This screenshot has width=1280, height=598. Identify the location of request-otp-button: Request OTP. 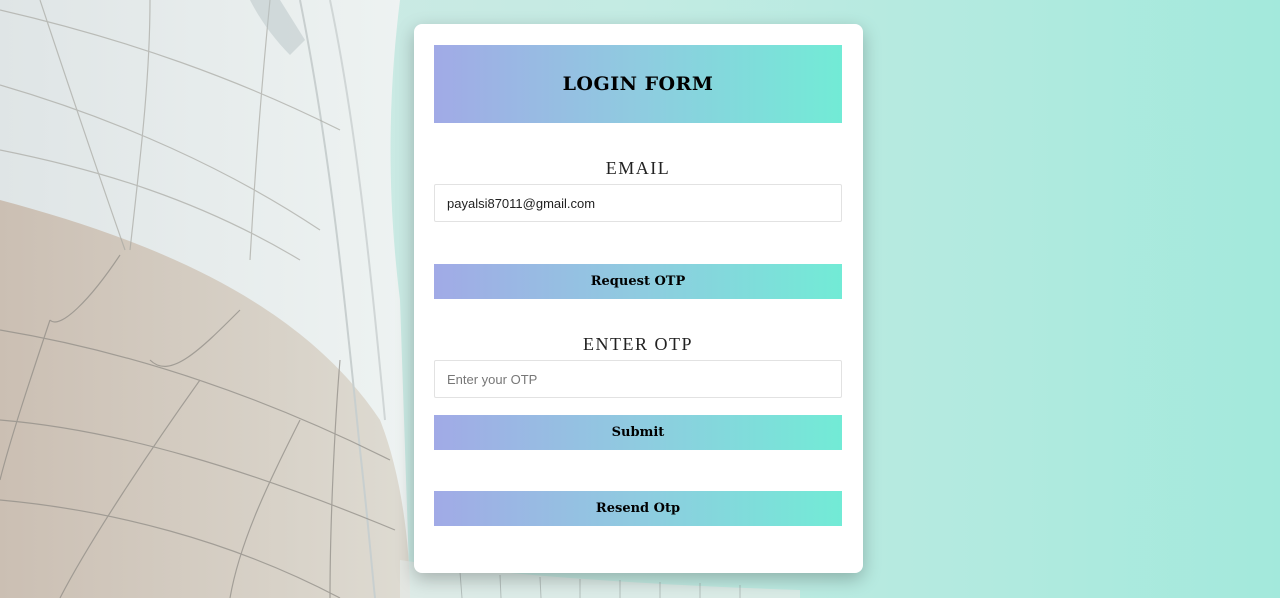
(638, 281).